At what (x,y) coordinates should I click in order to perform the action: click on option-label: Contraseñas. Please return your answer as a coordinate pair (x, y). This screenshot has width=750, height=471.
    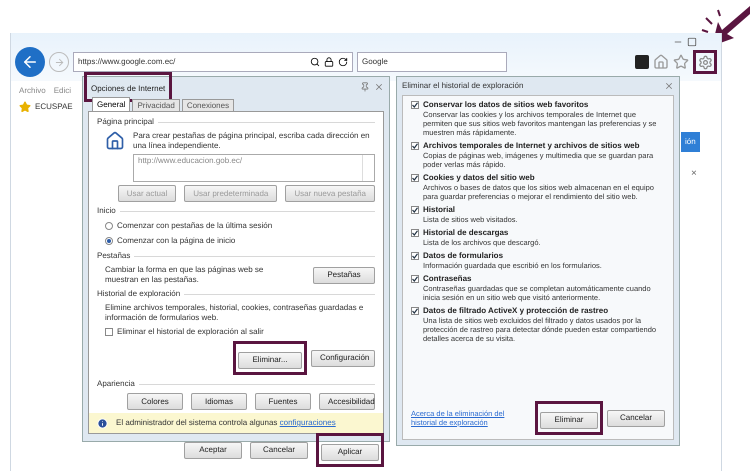
    Looking at the image, I should click on (447, 279).